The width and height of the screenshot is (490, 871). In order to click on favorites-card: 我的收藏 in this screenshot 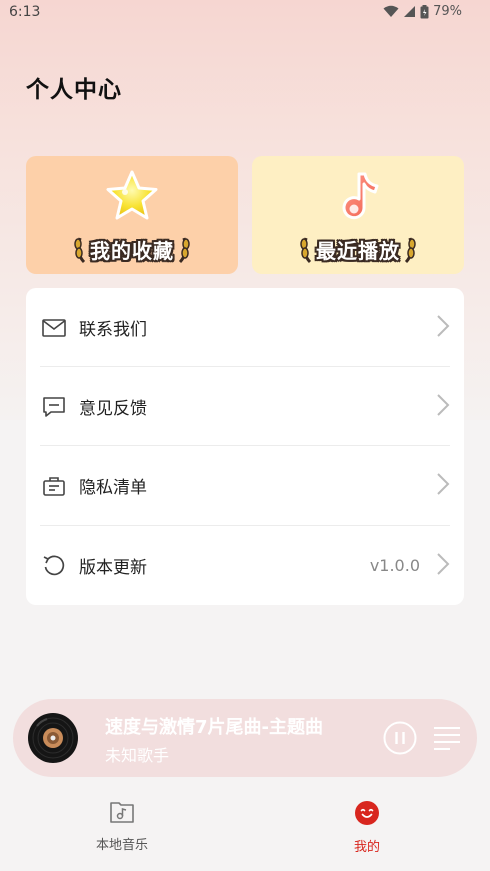, I will do `click(132, 215)`.